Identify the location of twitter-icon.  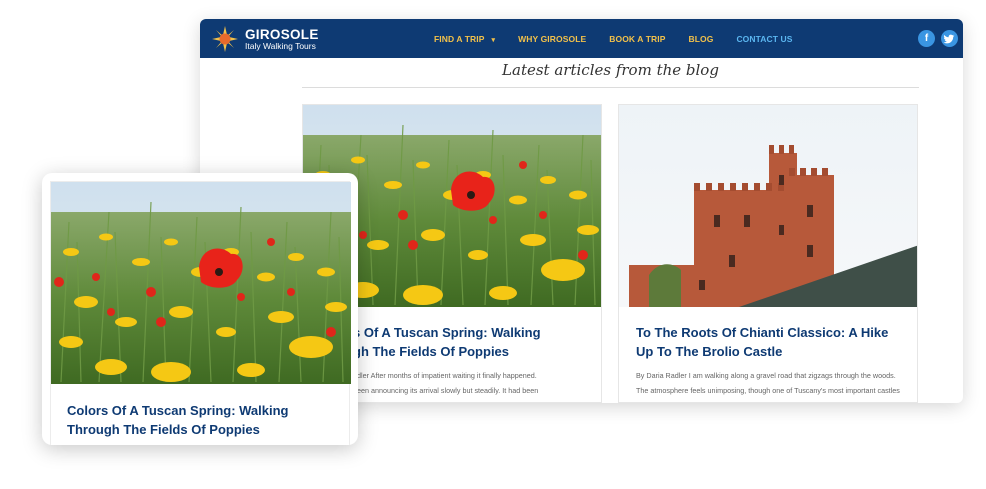
(949, 38).